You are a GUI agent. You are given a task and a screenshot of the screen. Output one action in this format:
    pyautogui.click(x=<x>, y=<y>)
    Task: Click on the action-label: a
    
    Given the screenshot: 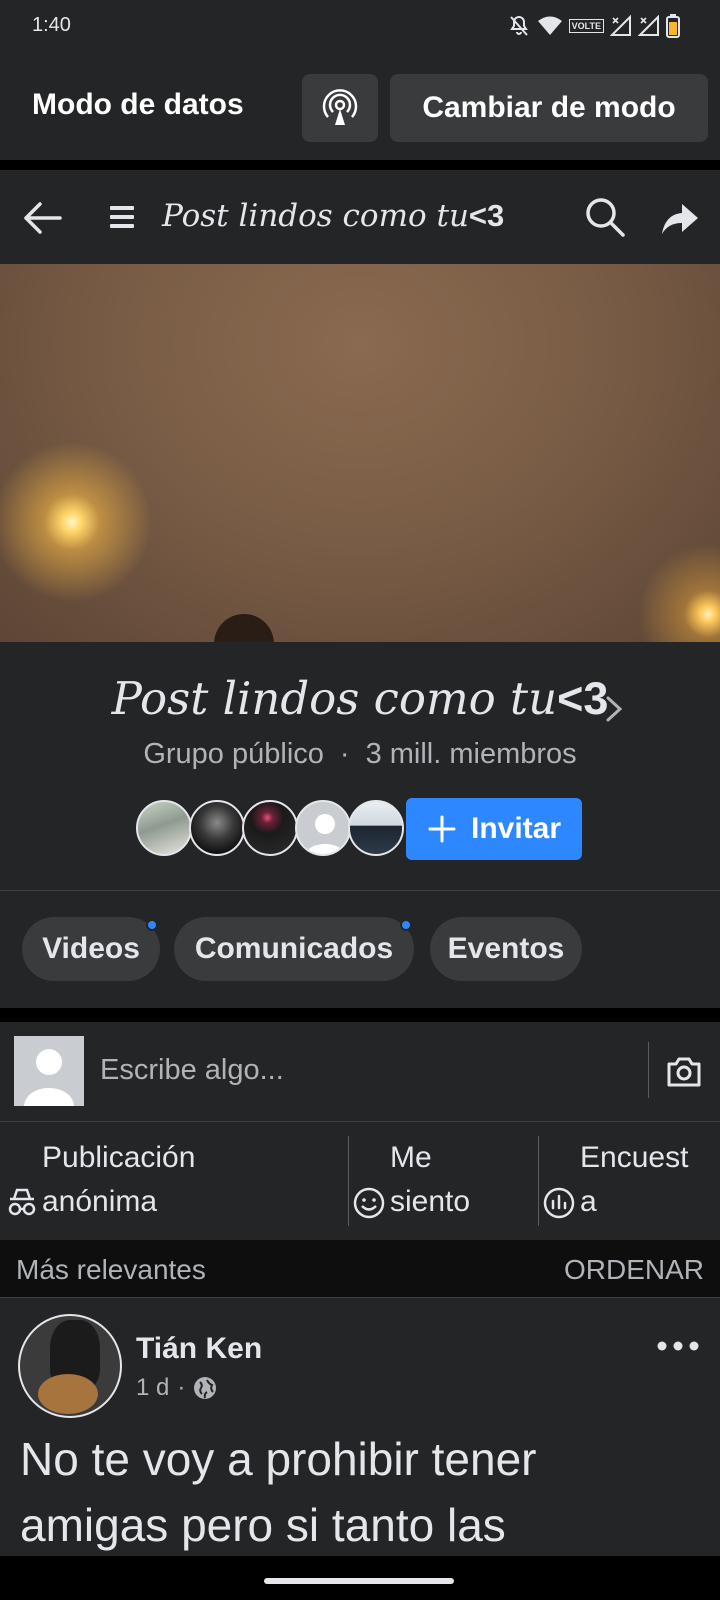 What is the action you would take?
    pyautogui.click(x=588, y=1201)
    